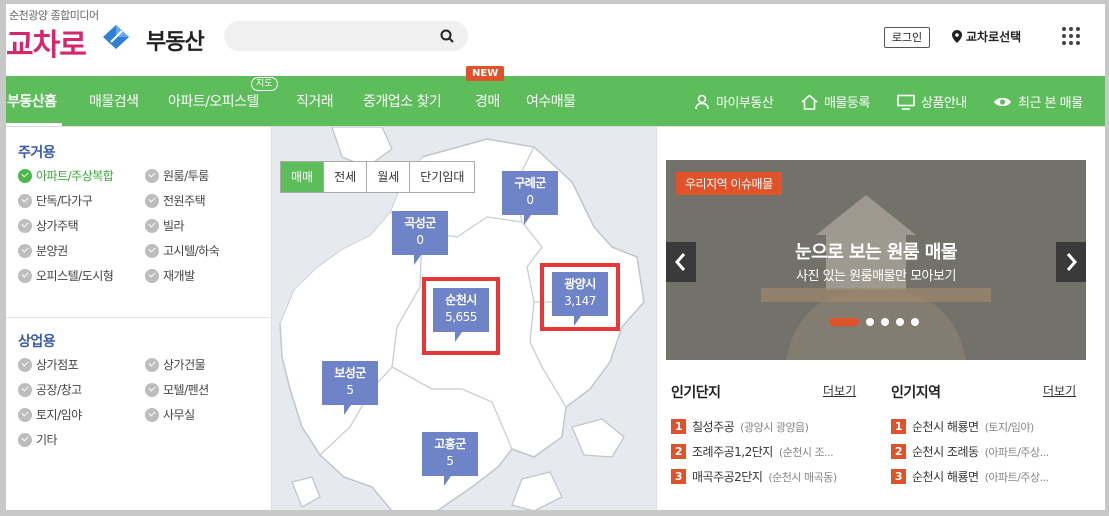  Describe the element at coordinates (32, 101) in the screenshot. I see `nav-item-home: 부동산홈` at that location.